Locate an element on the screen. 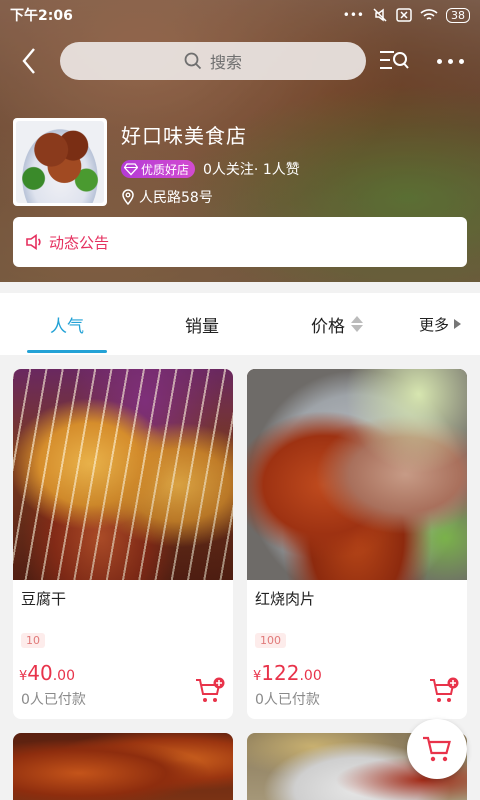 This screenshot has height=800, width=480. store-thumbnail is located at coordinates (60, 162).